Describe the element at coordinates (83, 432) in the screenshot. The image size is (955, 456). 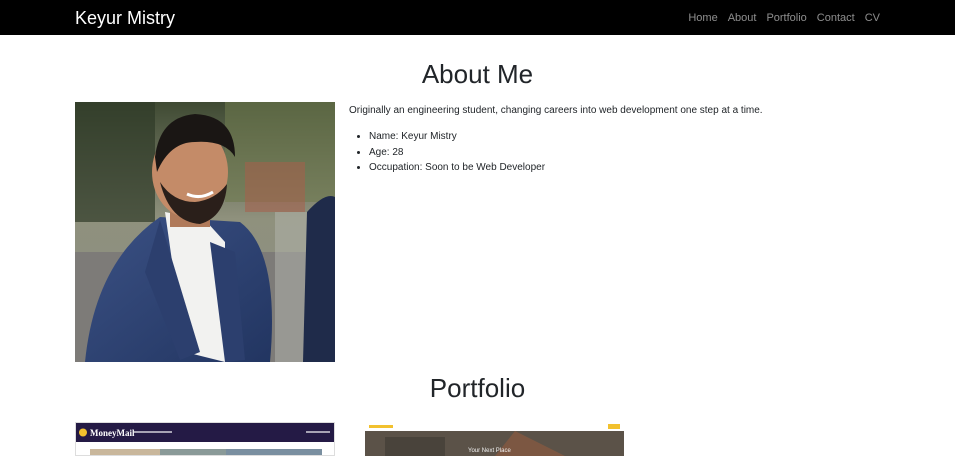
I see `coin-icon` at that location.